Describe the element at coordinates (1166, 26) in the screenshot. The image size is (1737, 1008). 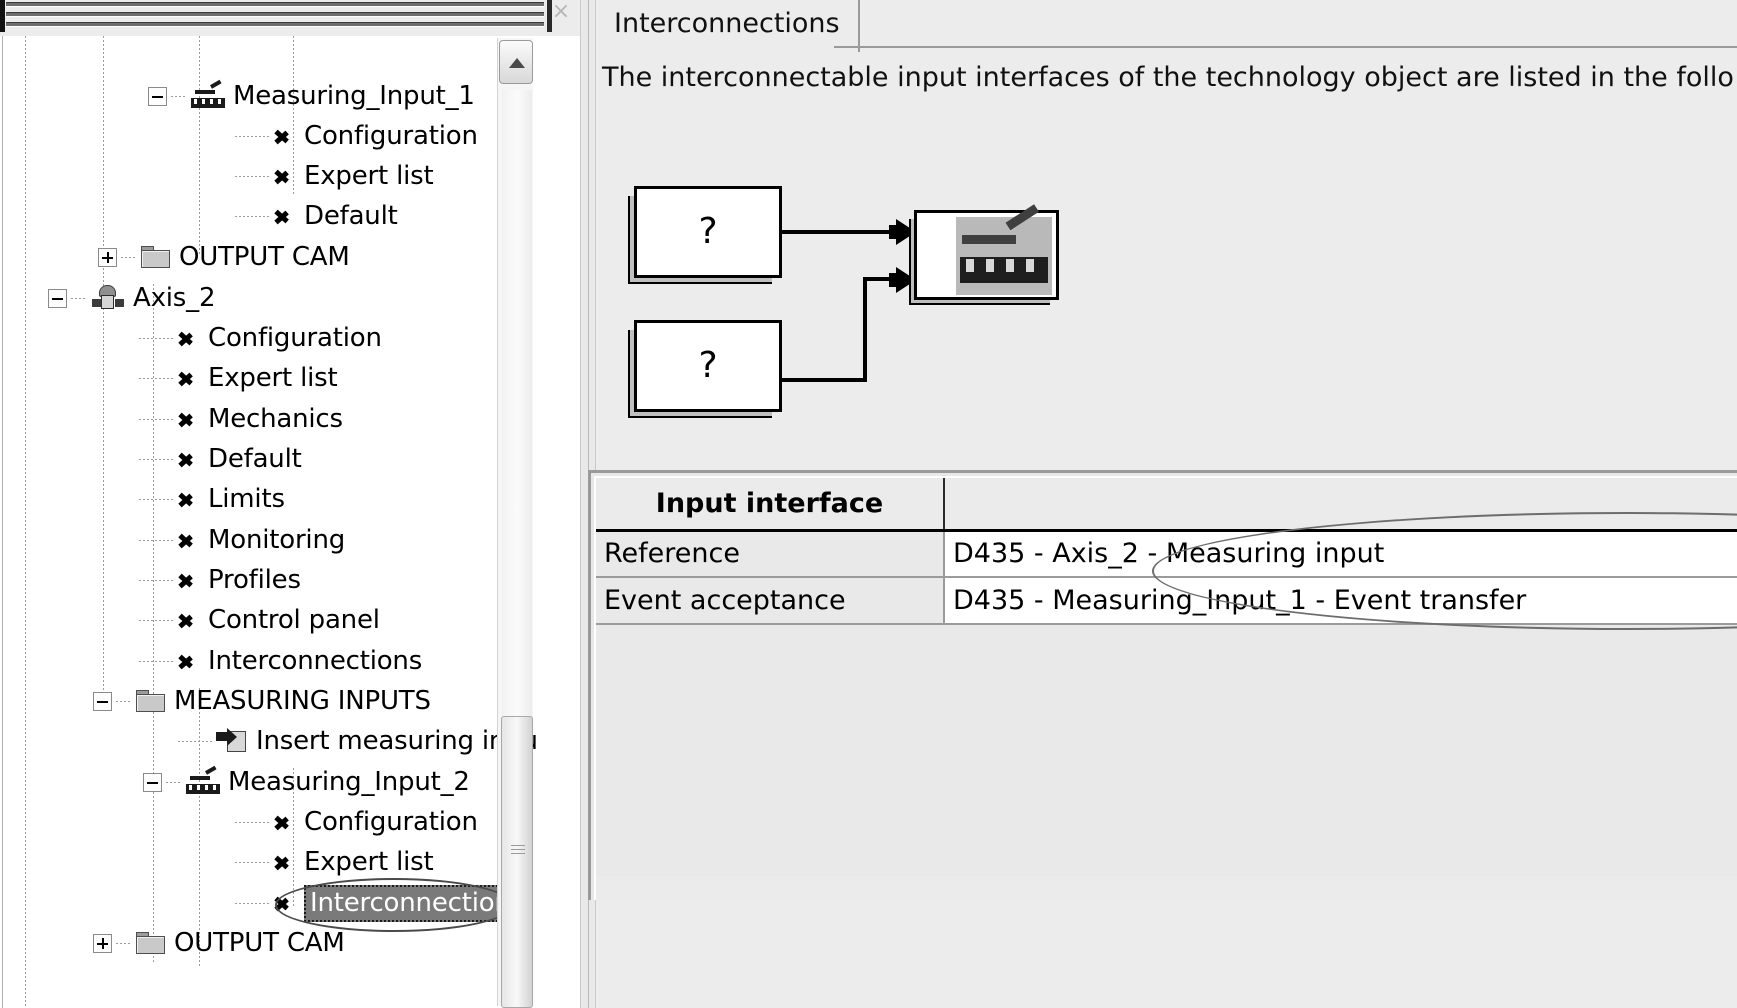
I see `tab-strip: Interconnections` at that location.